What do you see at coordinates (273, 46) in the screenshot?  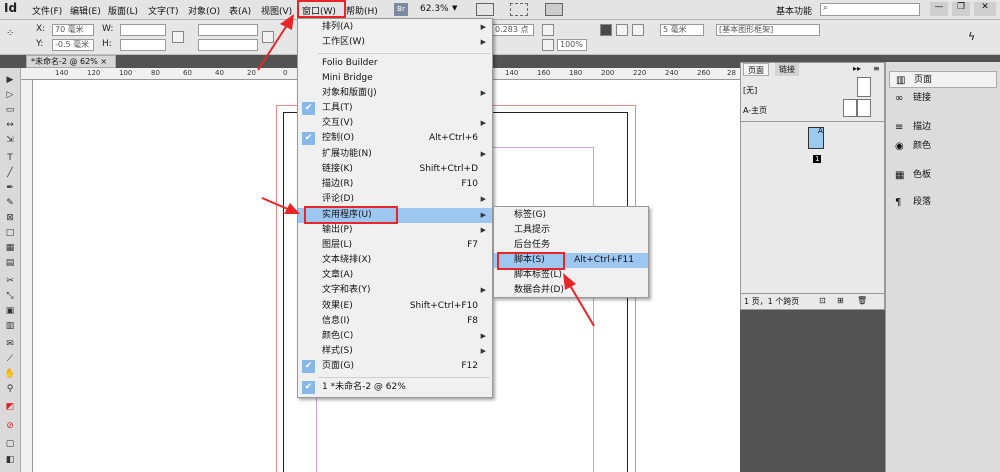 I see `annotation-arrow-menubar` at bounding box center [273, 46].